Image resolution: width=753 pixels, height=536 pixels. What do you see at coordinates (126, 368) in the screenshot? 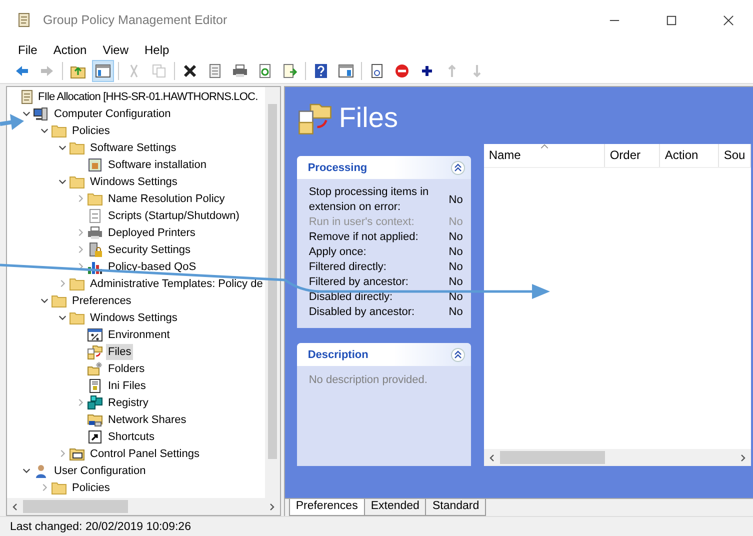
I see `tree-item: Folders` at bounding box center [126, 368].